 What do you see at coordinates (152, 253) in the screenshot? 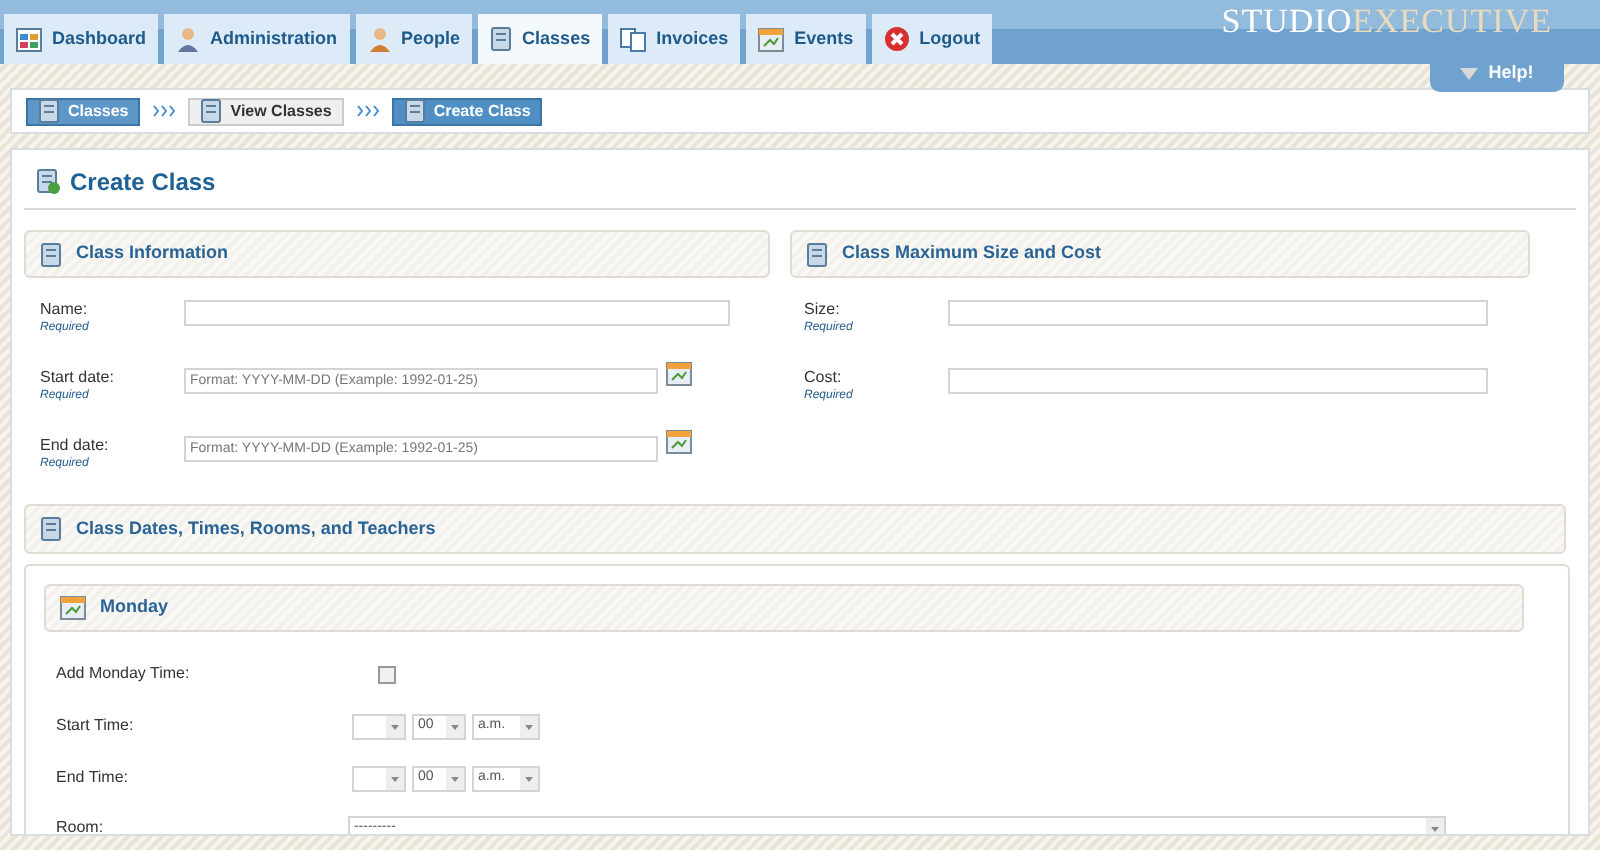
I see `section-title: Class Information` at bounding box center [152, 253].